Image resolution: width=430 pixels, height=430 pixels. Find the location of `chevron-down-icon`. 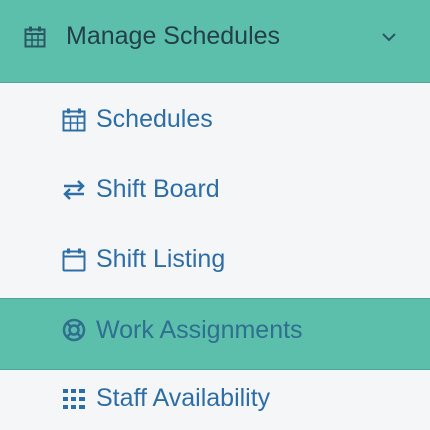

chevron-down-icon is located at coordinates (389, 37).